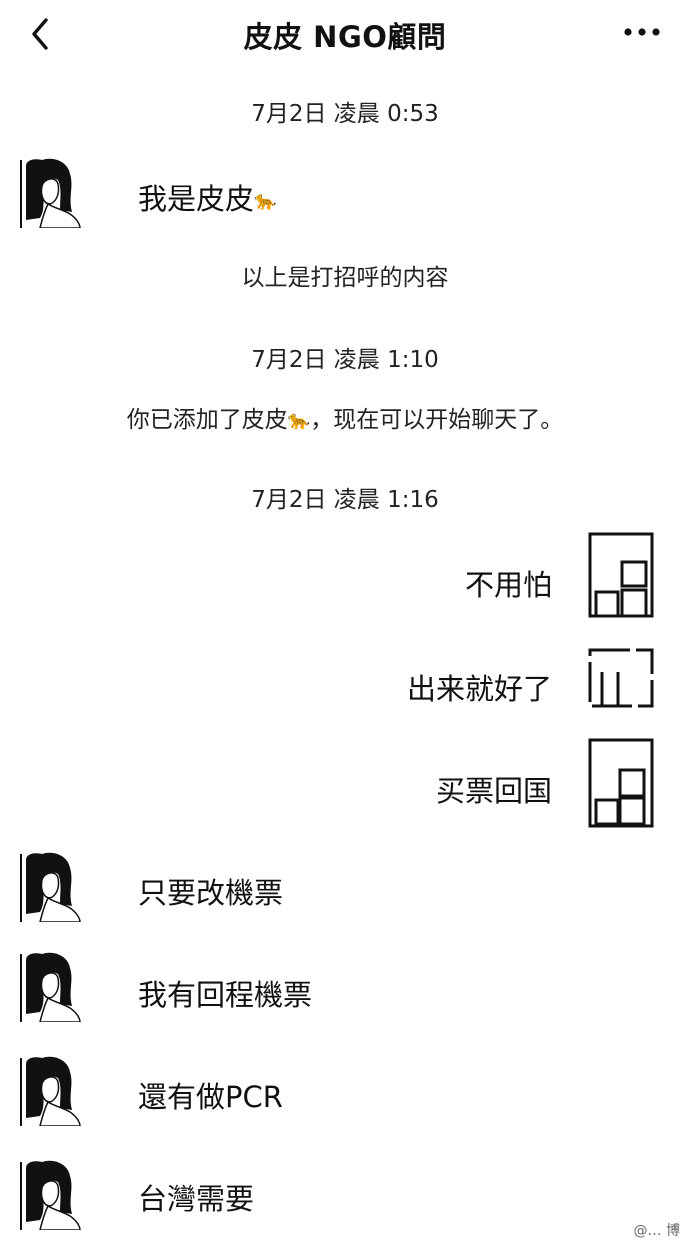 This screenshot has height=1246, width=690. I want to click on message-text: 不用怕, so click(508, 583).